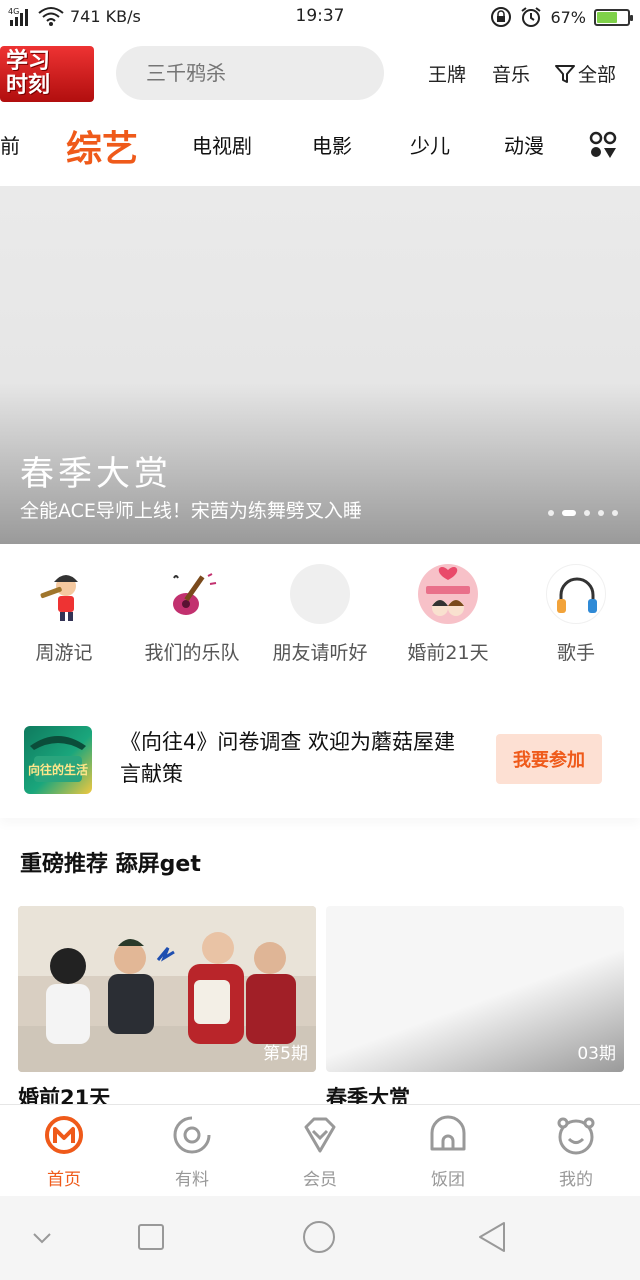 This screenshot has width=640, height=1280. I want to click on shortcut-item-21-days: 婚前21天, so click(448, 612).